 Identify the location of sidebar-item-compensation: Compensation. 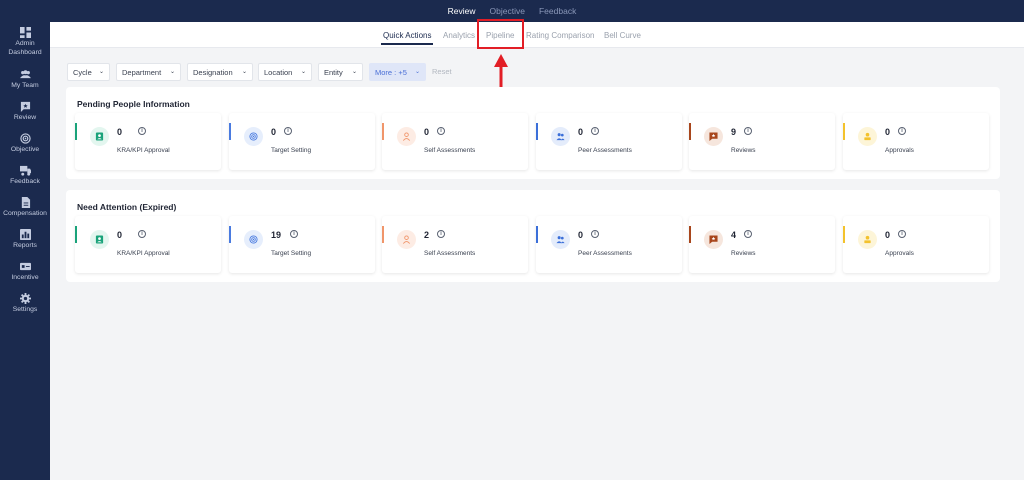
(25, 208).